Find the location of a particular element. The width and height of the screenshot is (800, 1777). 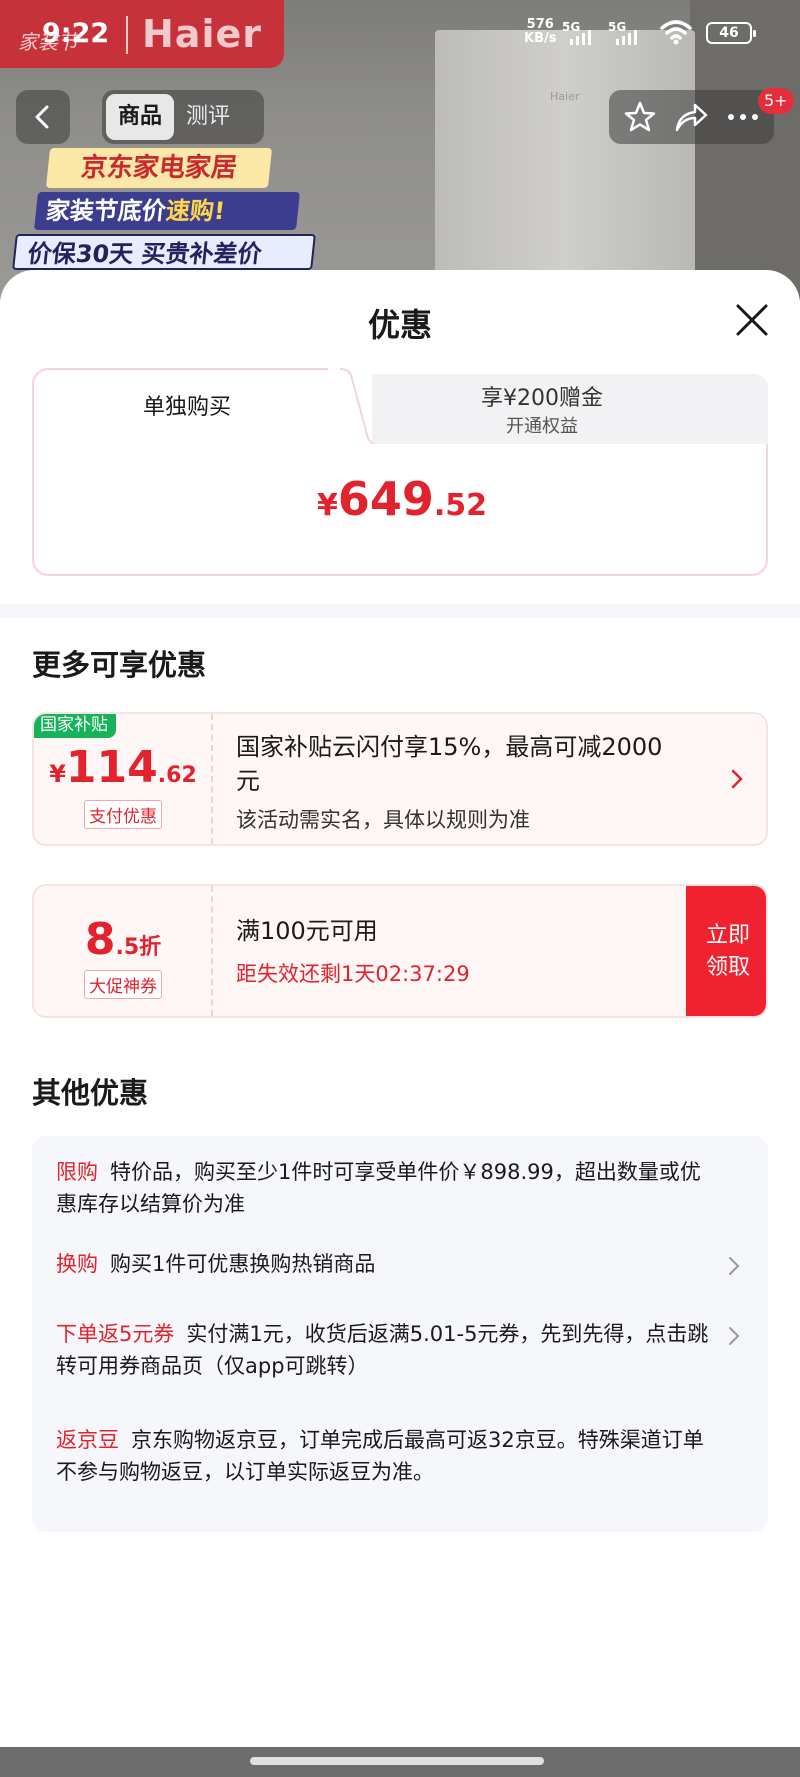

coupon-description: 国家补贴云闪付享15%，最高可减2000元 is located at coordinates (449, 764).